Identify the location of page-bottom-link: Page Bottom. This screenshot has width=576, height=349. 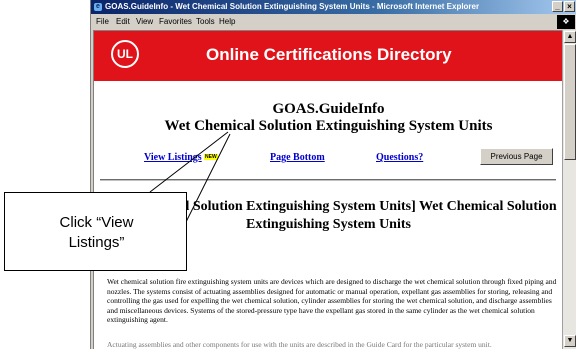
(297, 157).